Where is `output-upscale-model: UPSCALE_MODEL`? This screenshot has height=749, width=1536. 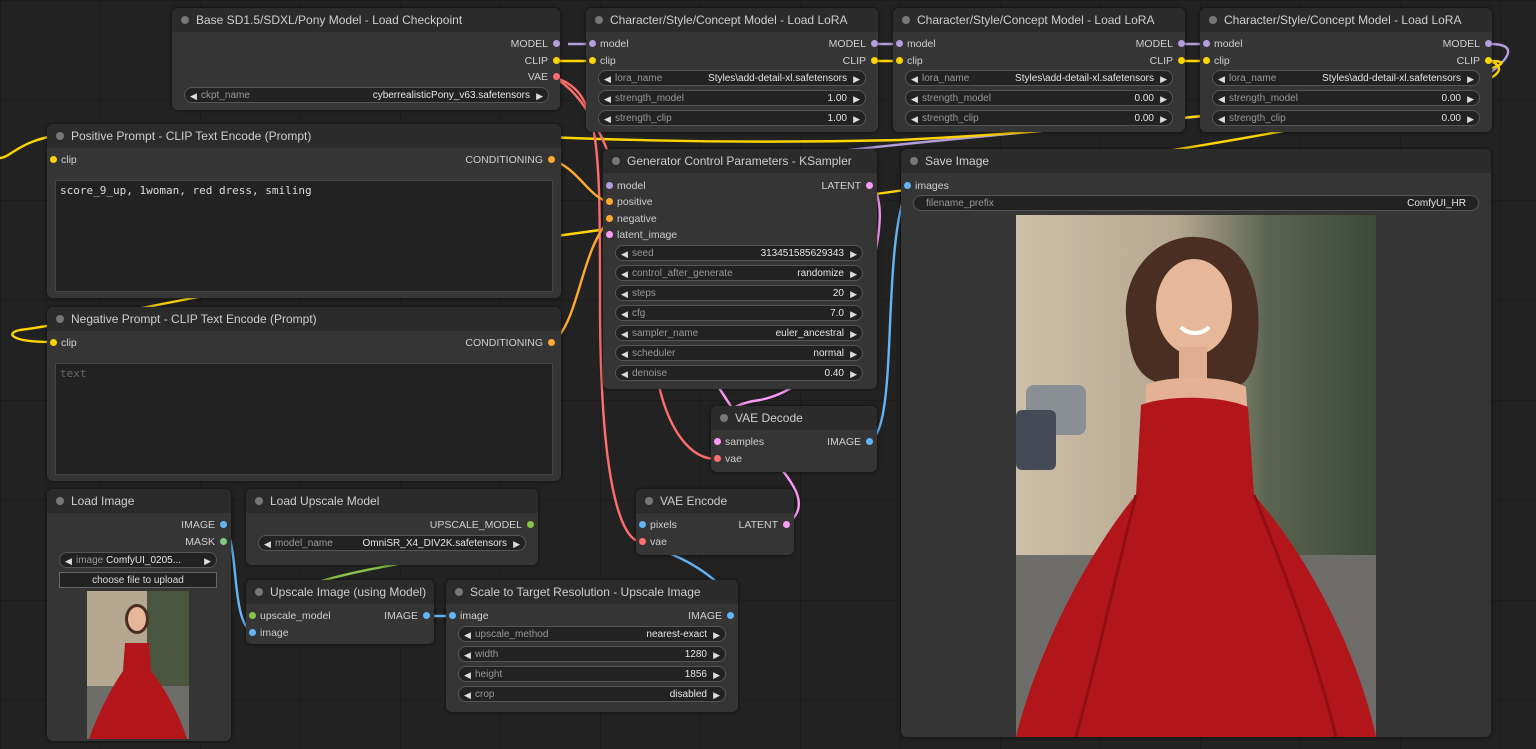 output-upscale-model: UPSCALE_MODEL is located at coordinates (482, 525).